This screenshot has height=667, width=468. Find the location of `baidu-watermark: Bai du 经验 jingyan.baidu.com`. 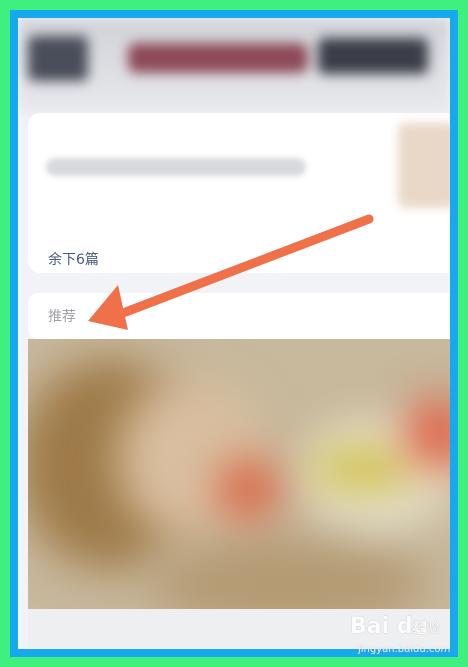

baidu-watermark: Bai du 经验 jingyan.baidu.com is located at coordinates (400, 637).